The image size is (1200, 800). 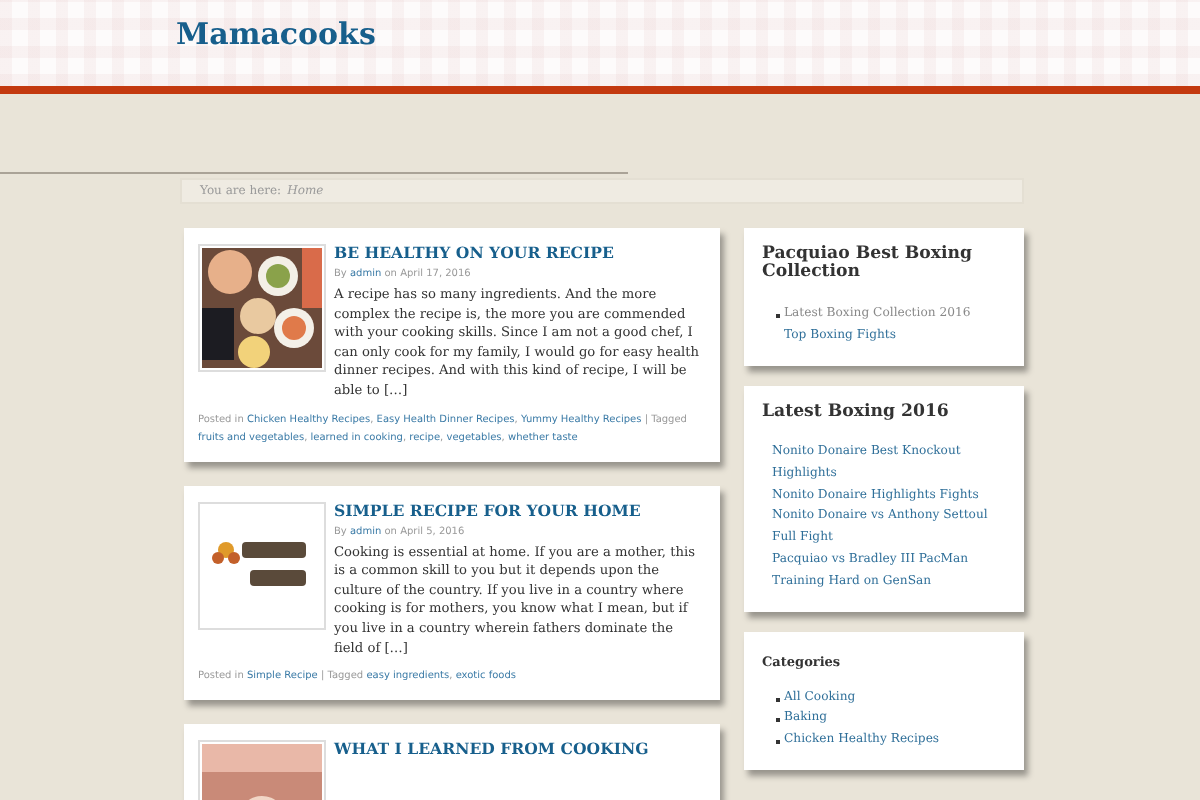 I want to click on widget-title: Pacquiao Best Boxing Collection, so click(x=868, y=265).